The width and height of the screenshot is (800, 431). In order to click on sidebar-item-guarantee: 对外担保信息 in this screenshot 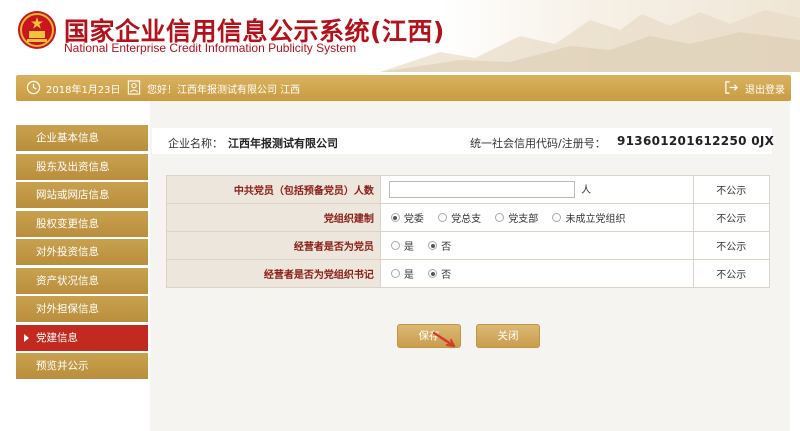, I will do `click(82, 309)`.